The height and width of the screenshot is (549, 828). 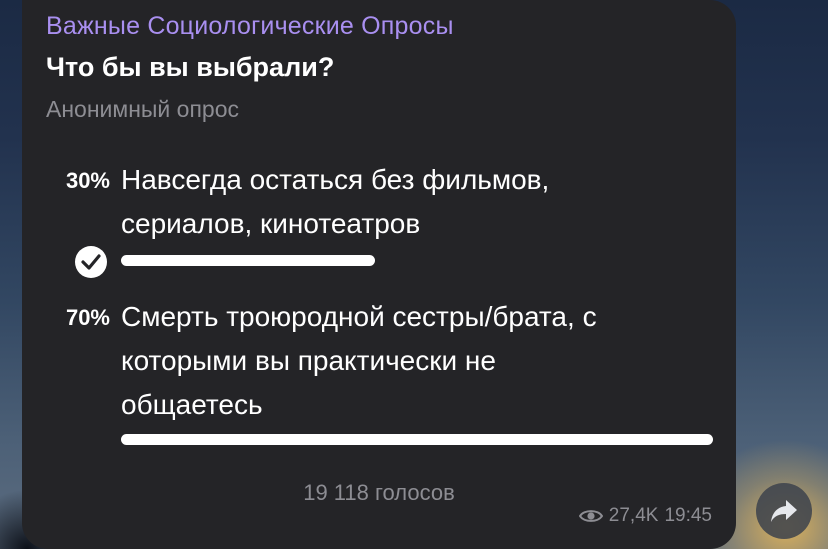 What do you see at coordinates (91, 262) in the screenshot?
I see `checkmark-icon` at bounding box center [91, 262].